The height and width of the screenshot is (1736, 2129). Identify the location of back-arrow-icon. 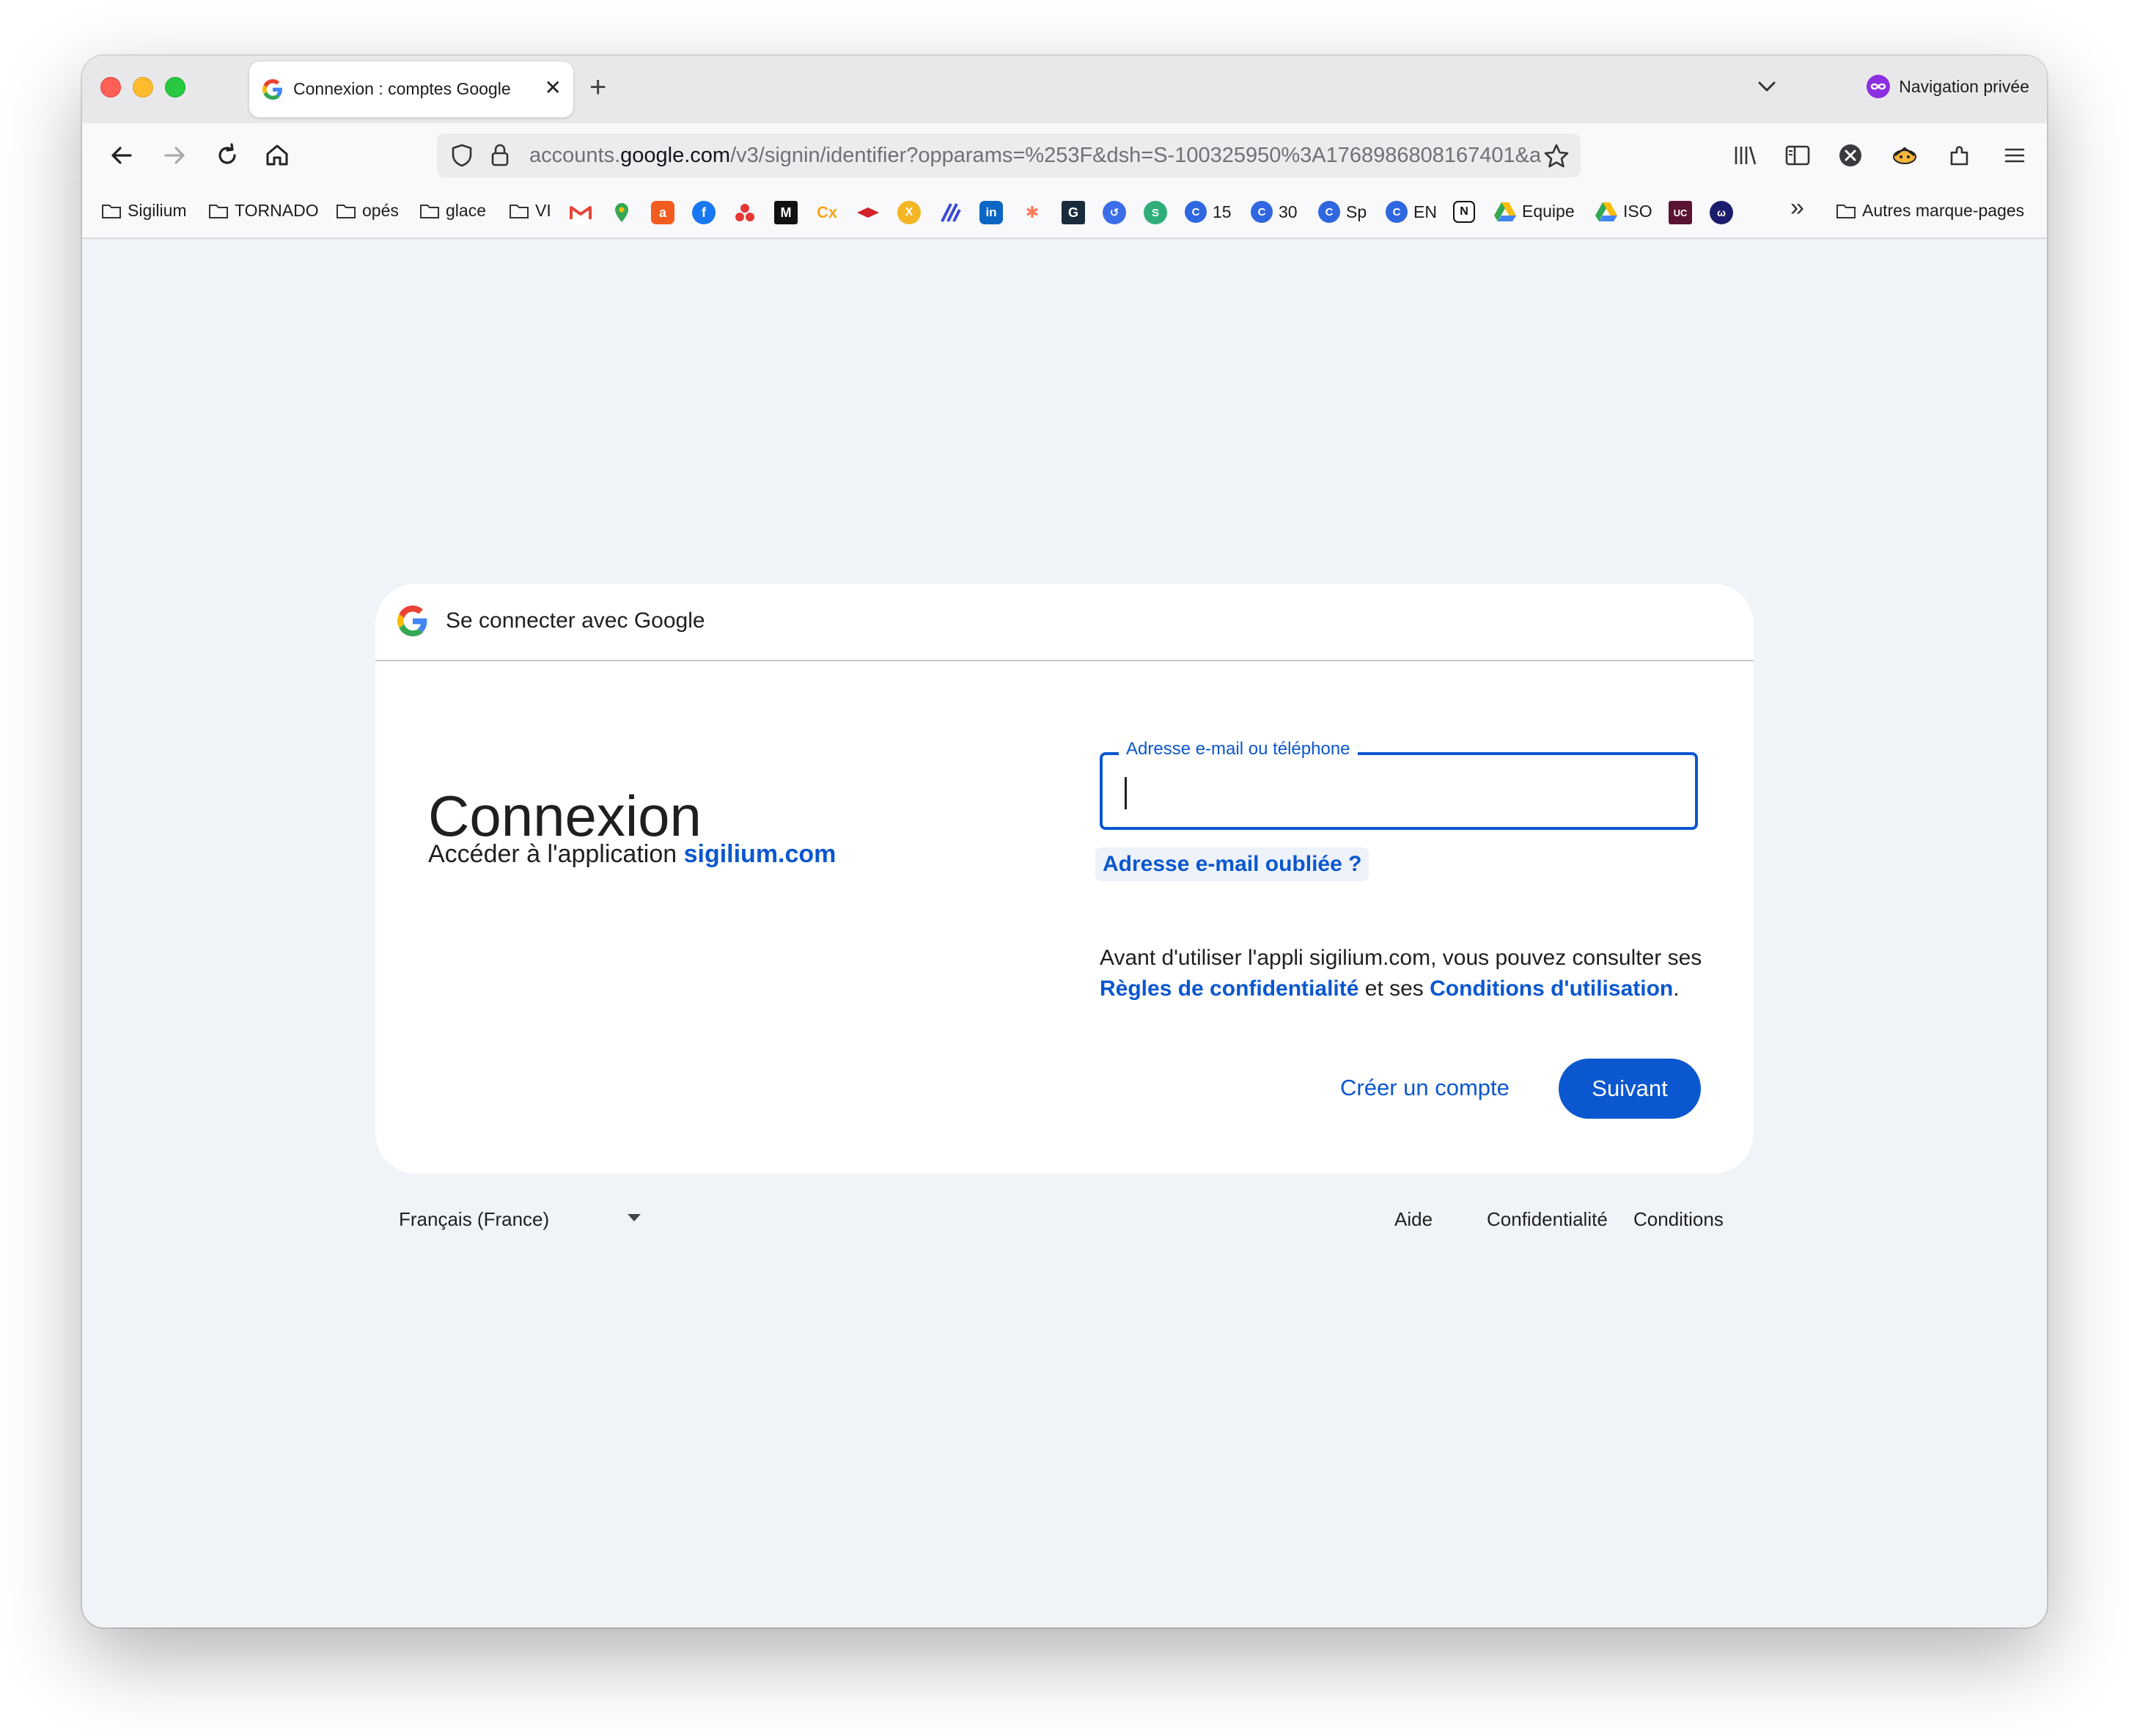
(122, 156).